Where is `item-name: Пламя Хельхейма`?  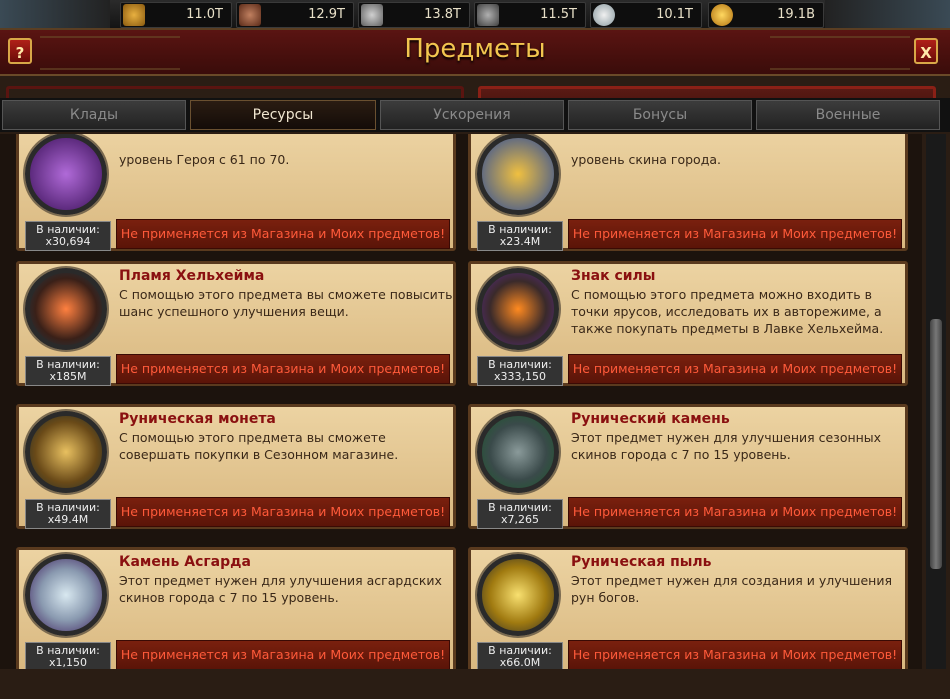
item-name: Пламя Хельхейма is located at coordinates (192, 276).